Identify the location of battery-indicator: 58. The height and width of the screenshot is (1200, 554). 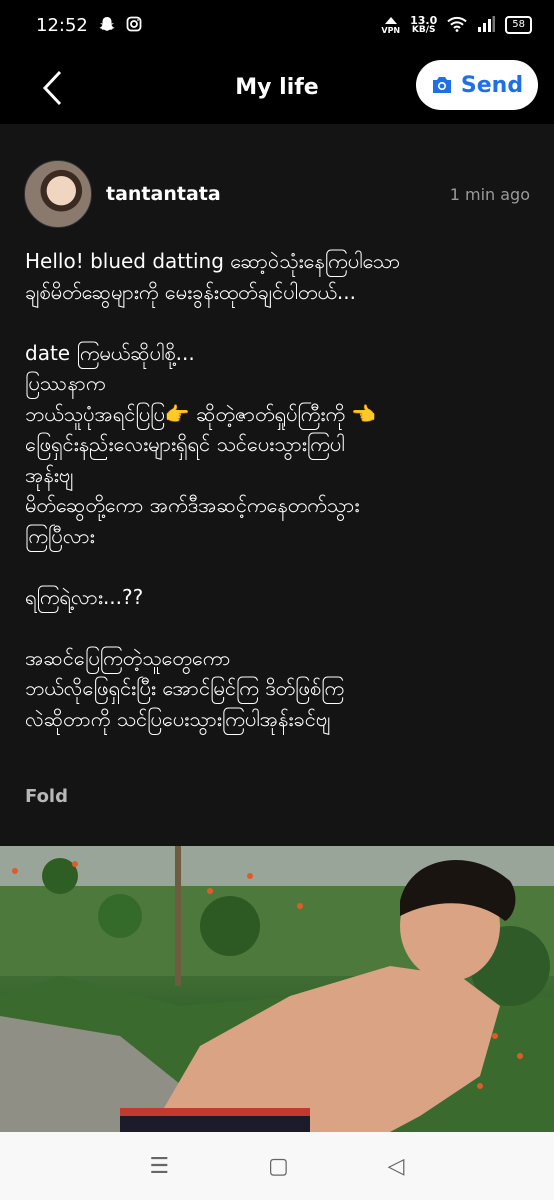
(518, 25).